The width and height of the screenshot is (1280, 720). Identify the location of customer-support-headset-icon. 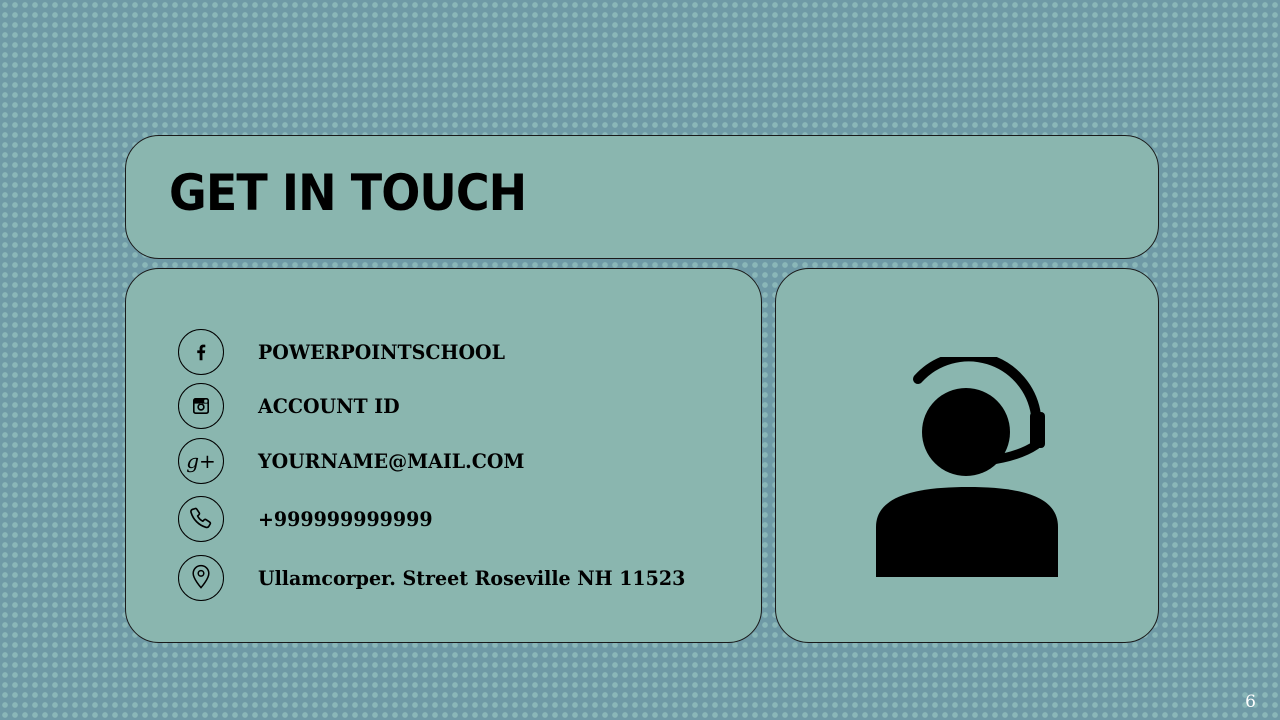
(967, 467).